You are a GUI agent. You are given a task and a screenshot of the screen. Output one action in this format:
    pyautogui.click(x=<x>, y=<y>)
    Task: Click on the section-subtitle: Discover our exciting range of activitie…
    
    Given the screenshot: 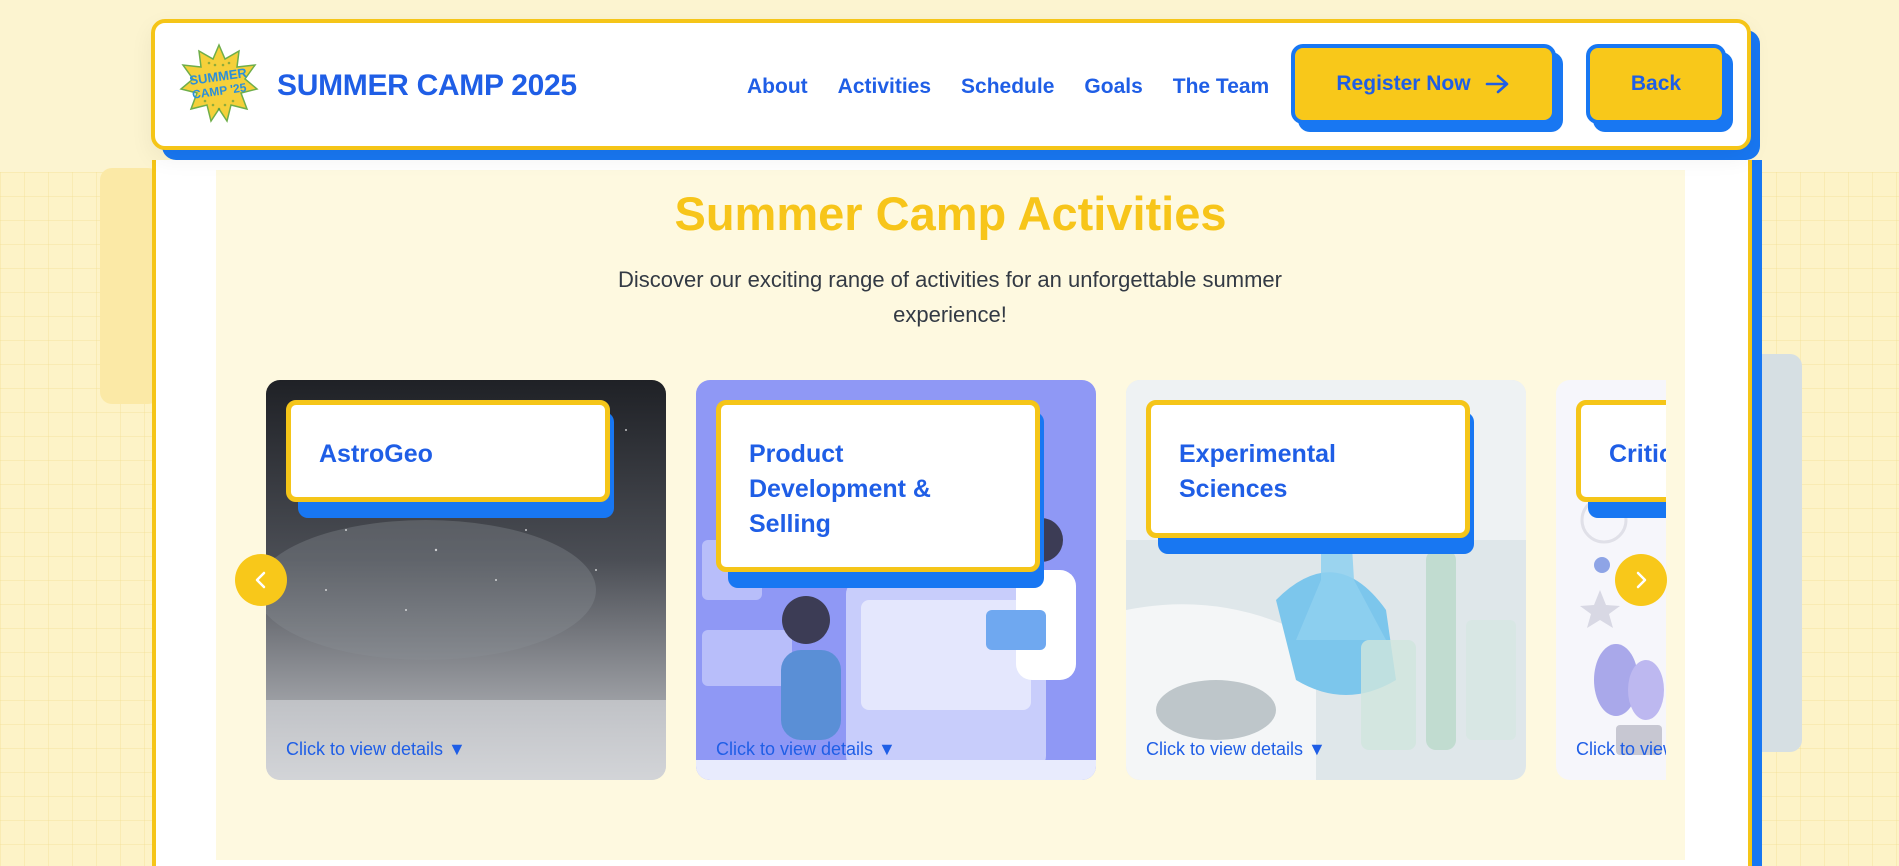 What is the action you would take?
    pyautogui.click(x=950, y=297)
    